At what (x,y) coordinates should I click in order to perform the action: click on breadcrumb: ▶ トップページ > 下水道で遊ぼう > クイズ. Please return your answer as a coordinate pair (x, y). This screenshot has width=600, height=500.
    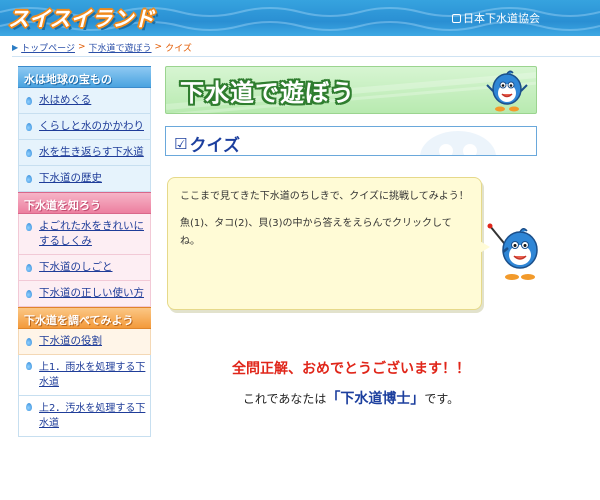
    Looking at the image, I should click on (102, 47).